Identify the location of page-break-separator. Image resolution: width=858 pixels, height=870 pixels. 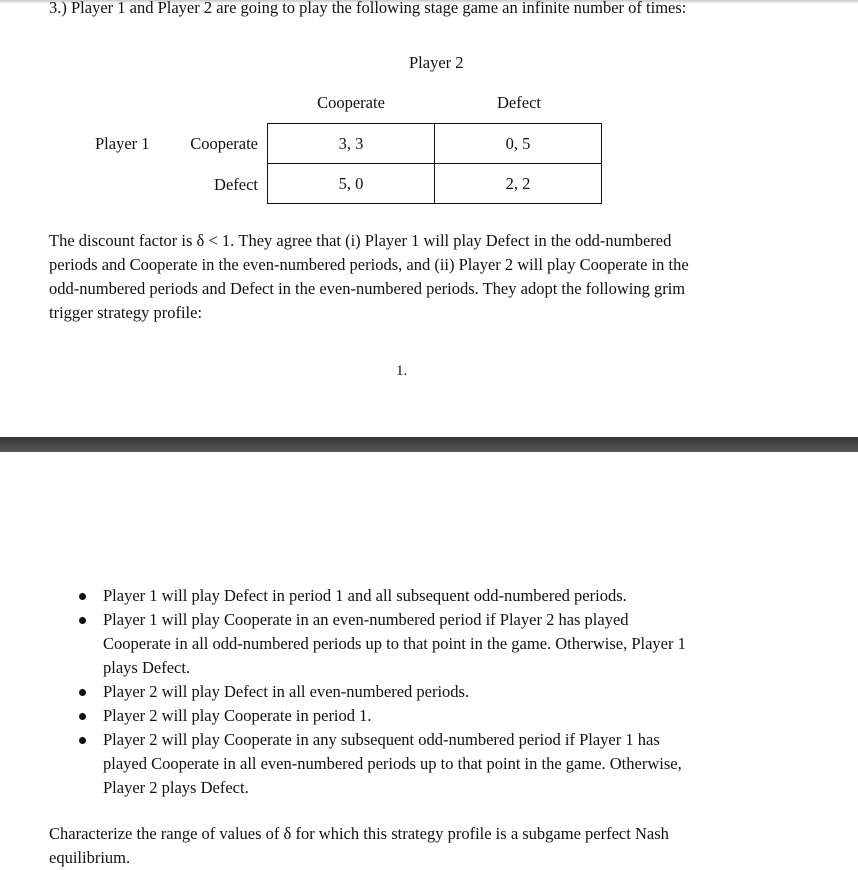
(429, 444).